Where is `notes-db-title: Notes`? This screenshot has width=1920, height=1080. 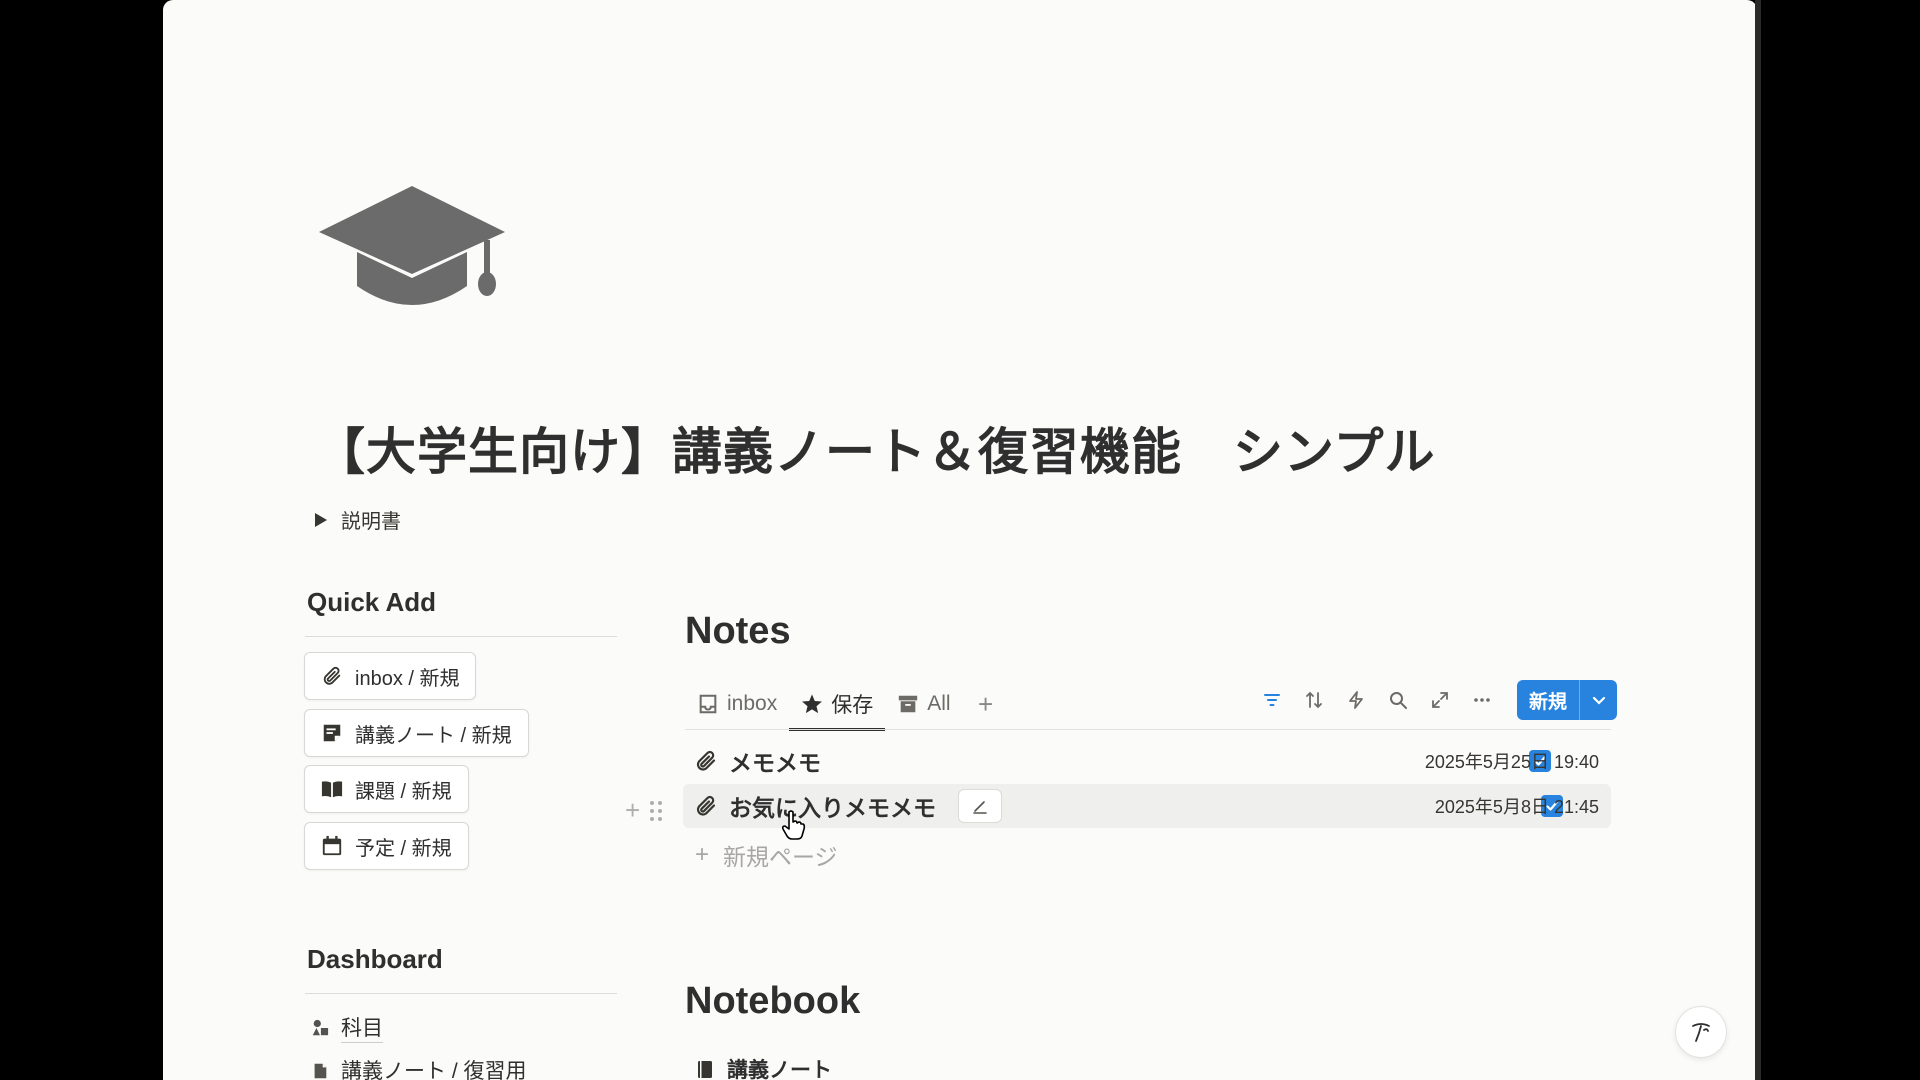 notes-db-title: Notes is located at coordinates (738, 631).